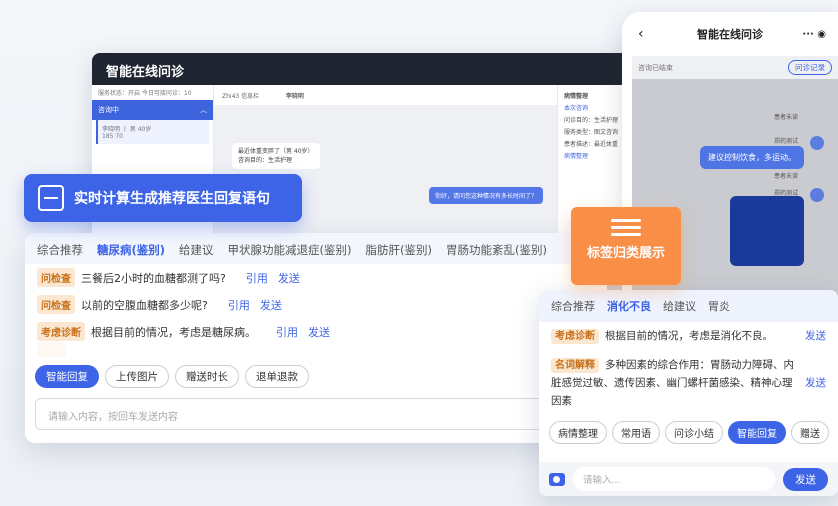 The height and width of the screenshot is (506, 838). I want to click on send-button: 发送, so click(805, 479).